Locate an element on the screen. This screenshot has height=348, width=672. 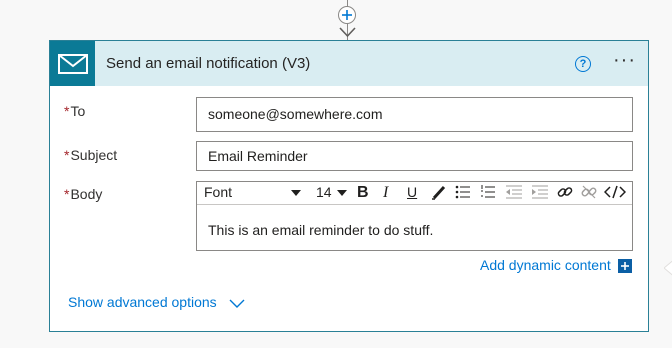
remove-link-button is located at coordinates (589, 193).